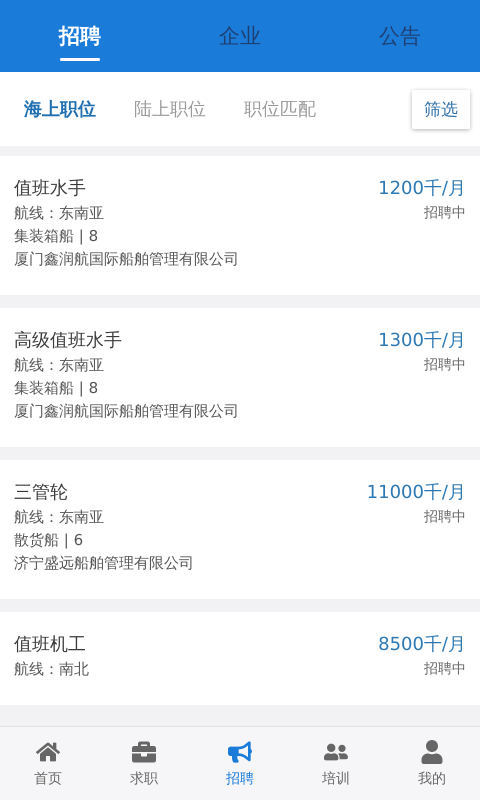  What do you see at coordinates (80, 36) in the screenshot?
I see `top-tab: 招聘` at bounding box center [80, 36].